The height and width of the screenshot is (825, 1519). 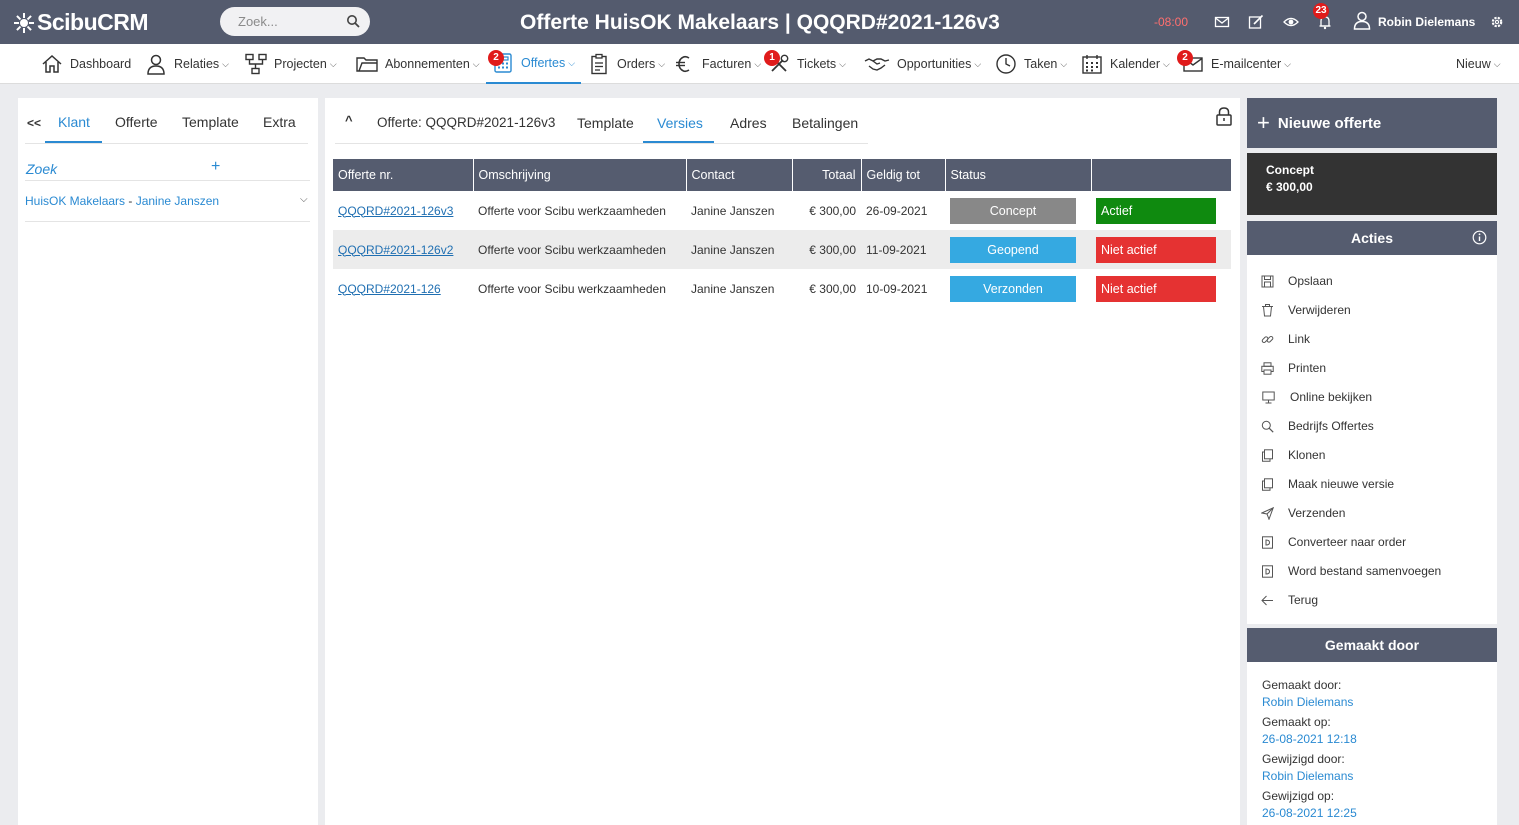 I want to click on handshake-icon, so click(x=877, y=64).